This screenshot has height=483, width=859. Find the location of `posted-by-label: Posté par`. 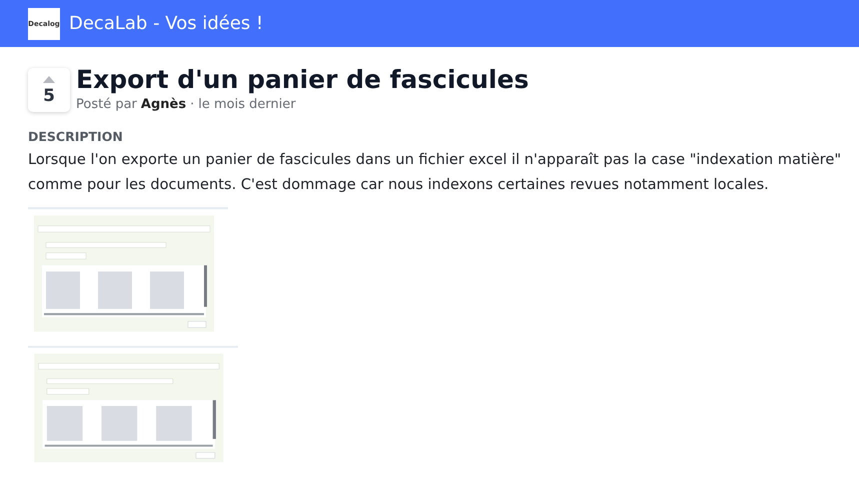

posted-by-label: Posté par is located at coordinates (106, 104).